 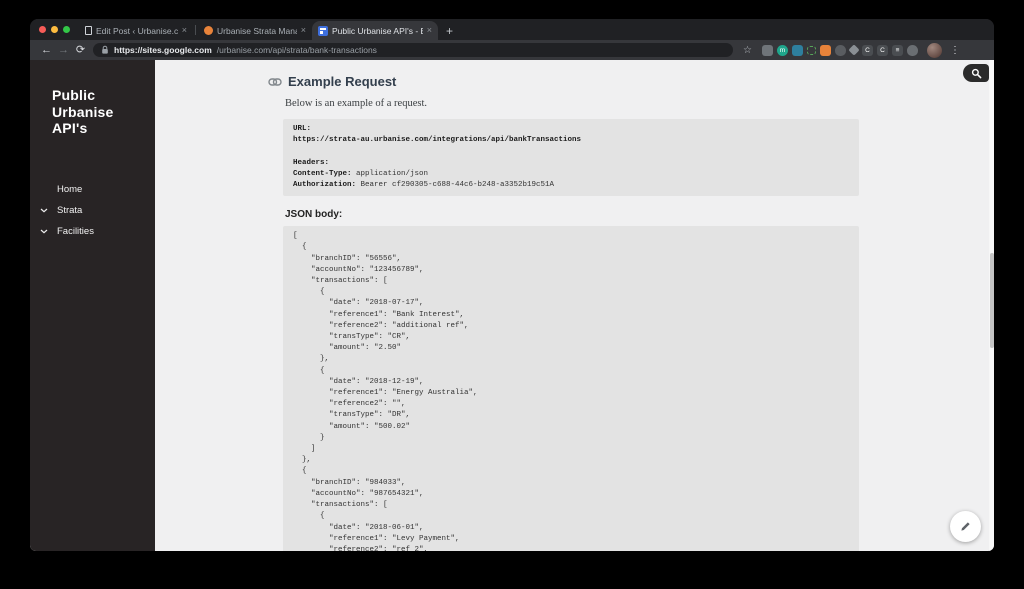 I want to click on minimize-window-button, so click(x=54, y=29).